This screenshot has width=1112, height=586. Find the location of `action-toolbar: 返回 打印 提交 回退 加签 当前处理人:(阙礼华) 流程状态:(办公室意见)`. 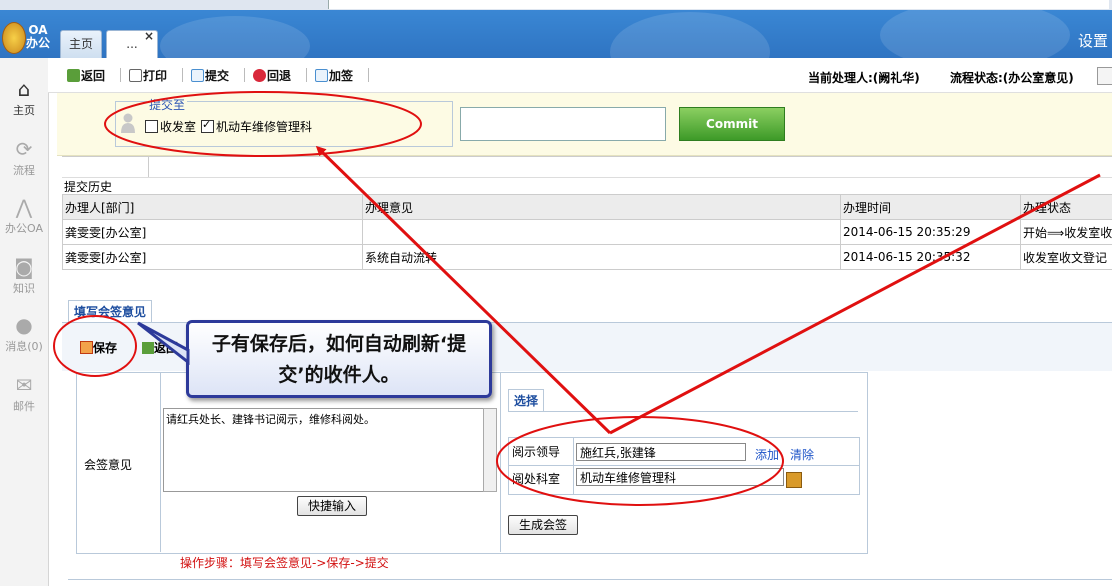

action-toolbar: 返回 打印 提交 回退 加签 当前处理人:(阙礼华) 流程状态:(办公室意见) is located at coordinates (580, 75).